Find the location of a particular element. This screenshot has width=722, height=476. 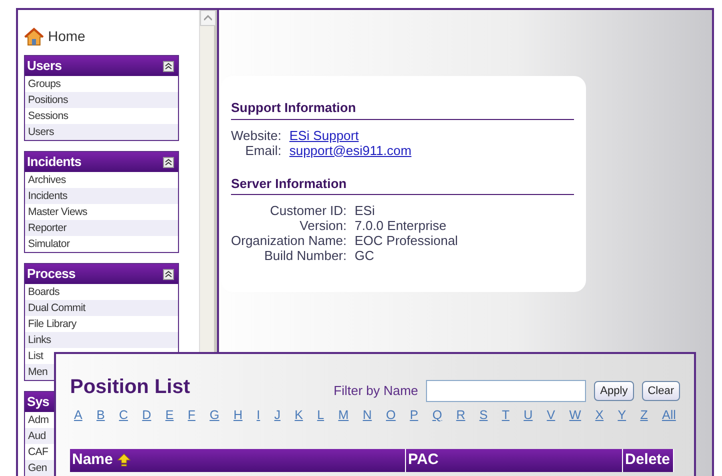

letter-link: V is located at coordinates (551, 415).